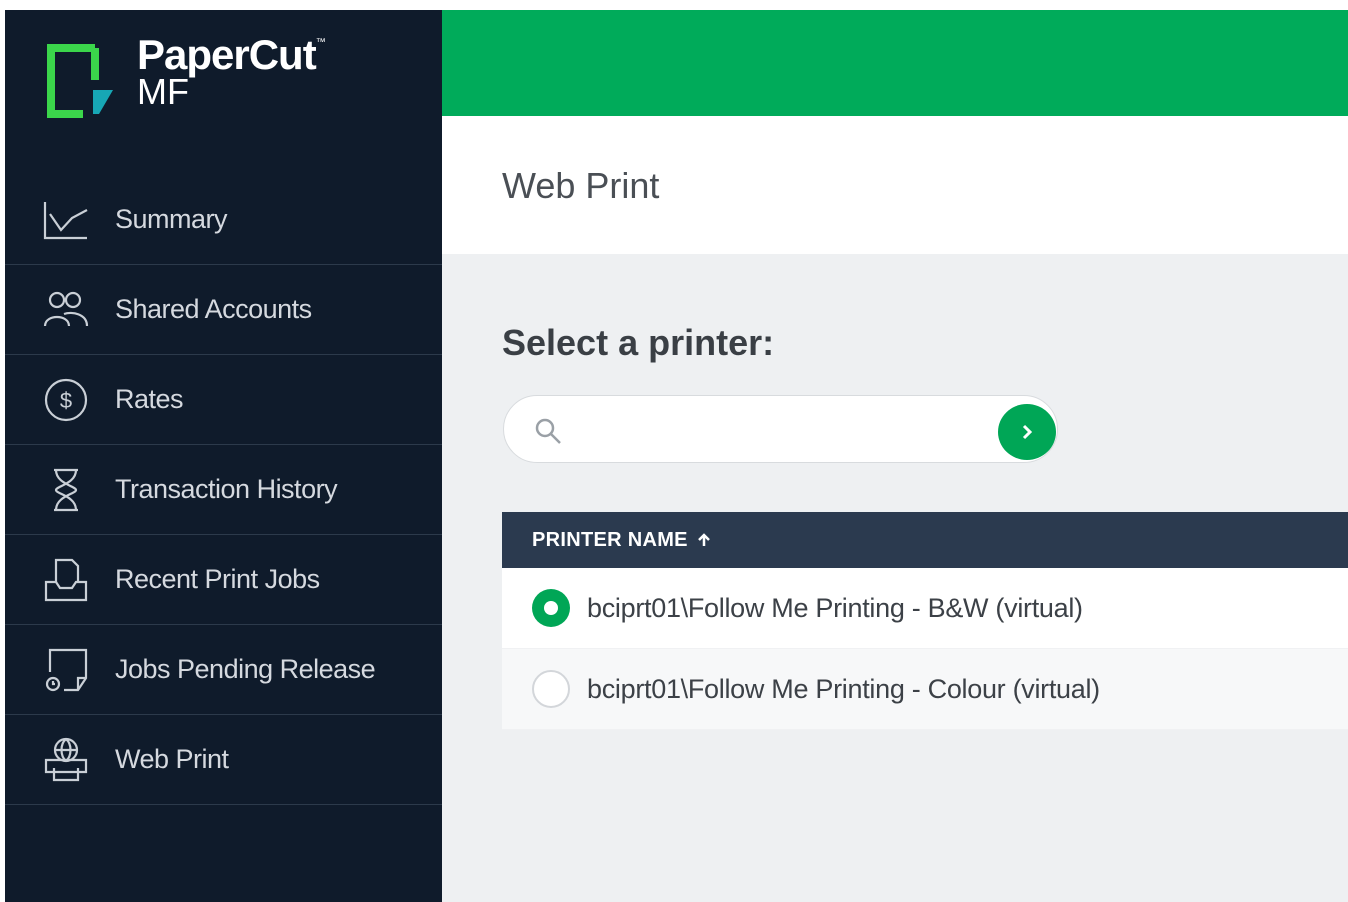  What do you see at coordinates (223, 400) in the screenshot?
I see `sidebar-item-rates: $ Rates` at bounding box center [223, 400].